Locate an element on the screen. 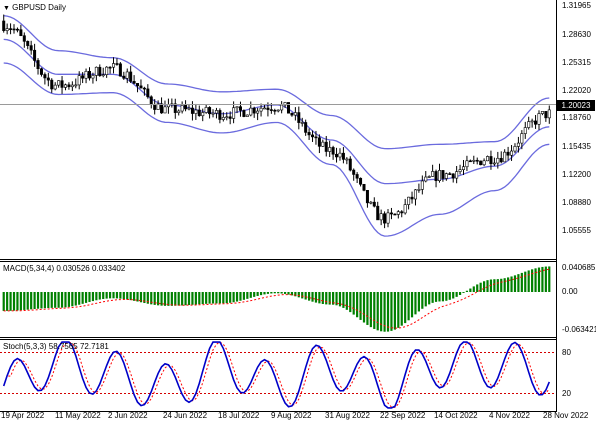 The image size is (596, 425). stoch-tick: 20 is located at coordinates (566, 393).